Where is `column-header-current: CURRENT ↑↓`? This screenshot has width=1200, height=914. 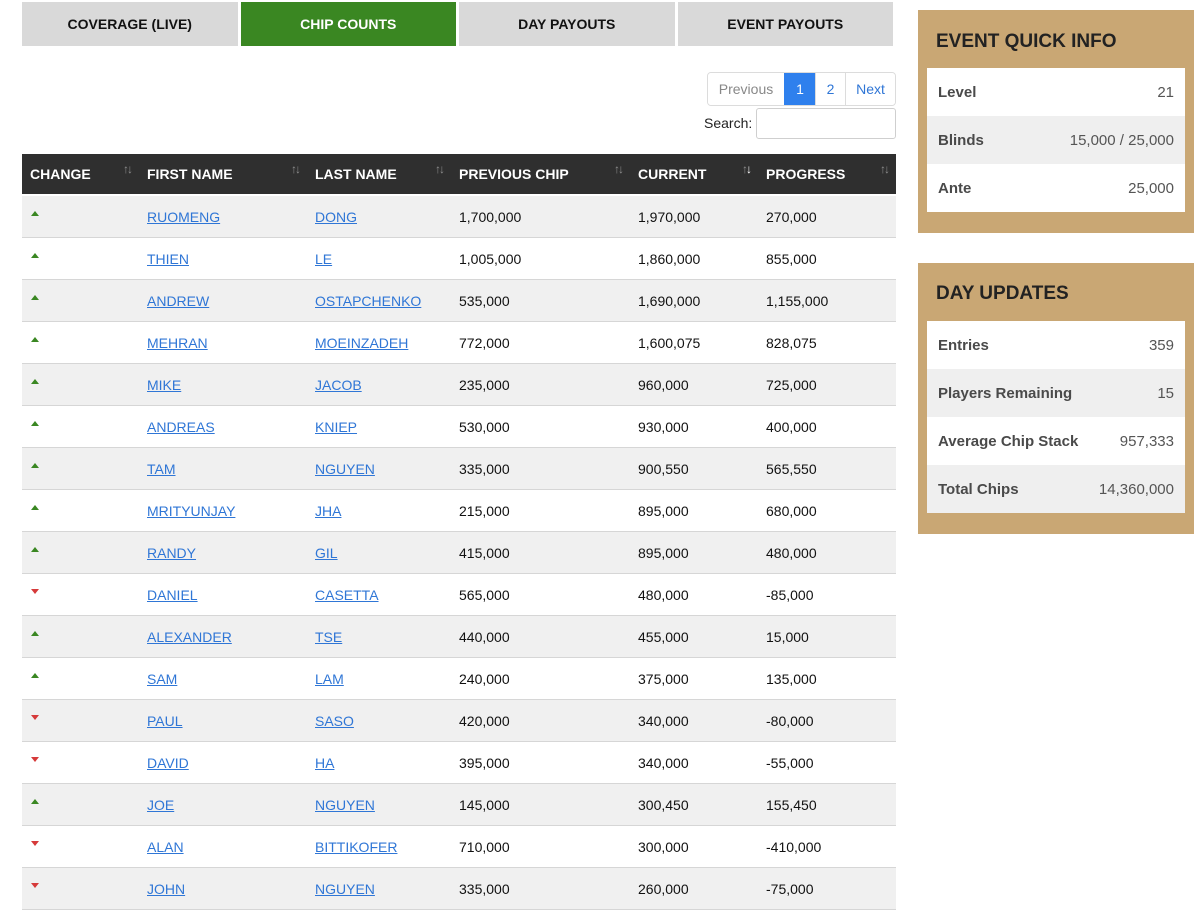 column-header-current: CURRENT ↑↓ is located at coordinates (694, 174).